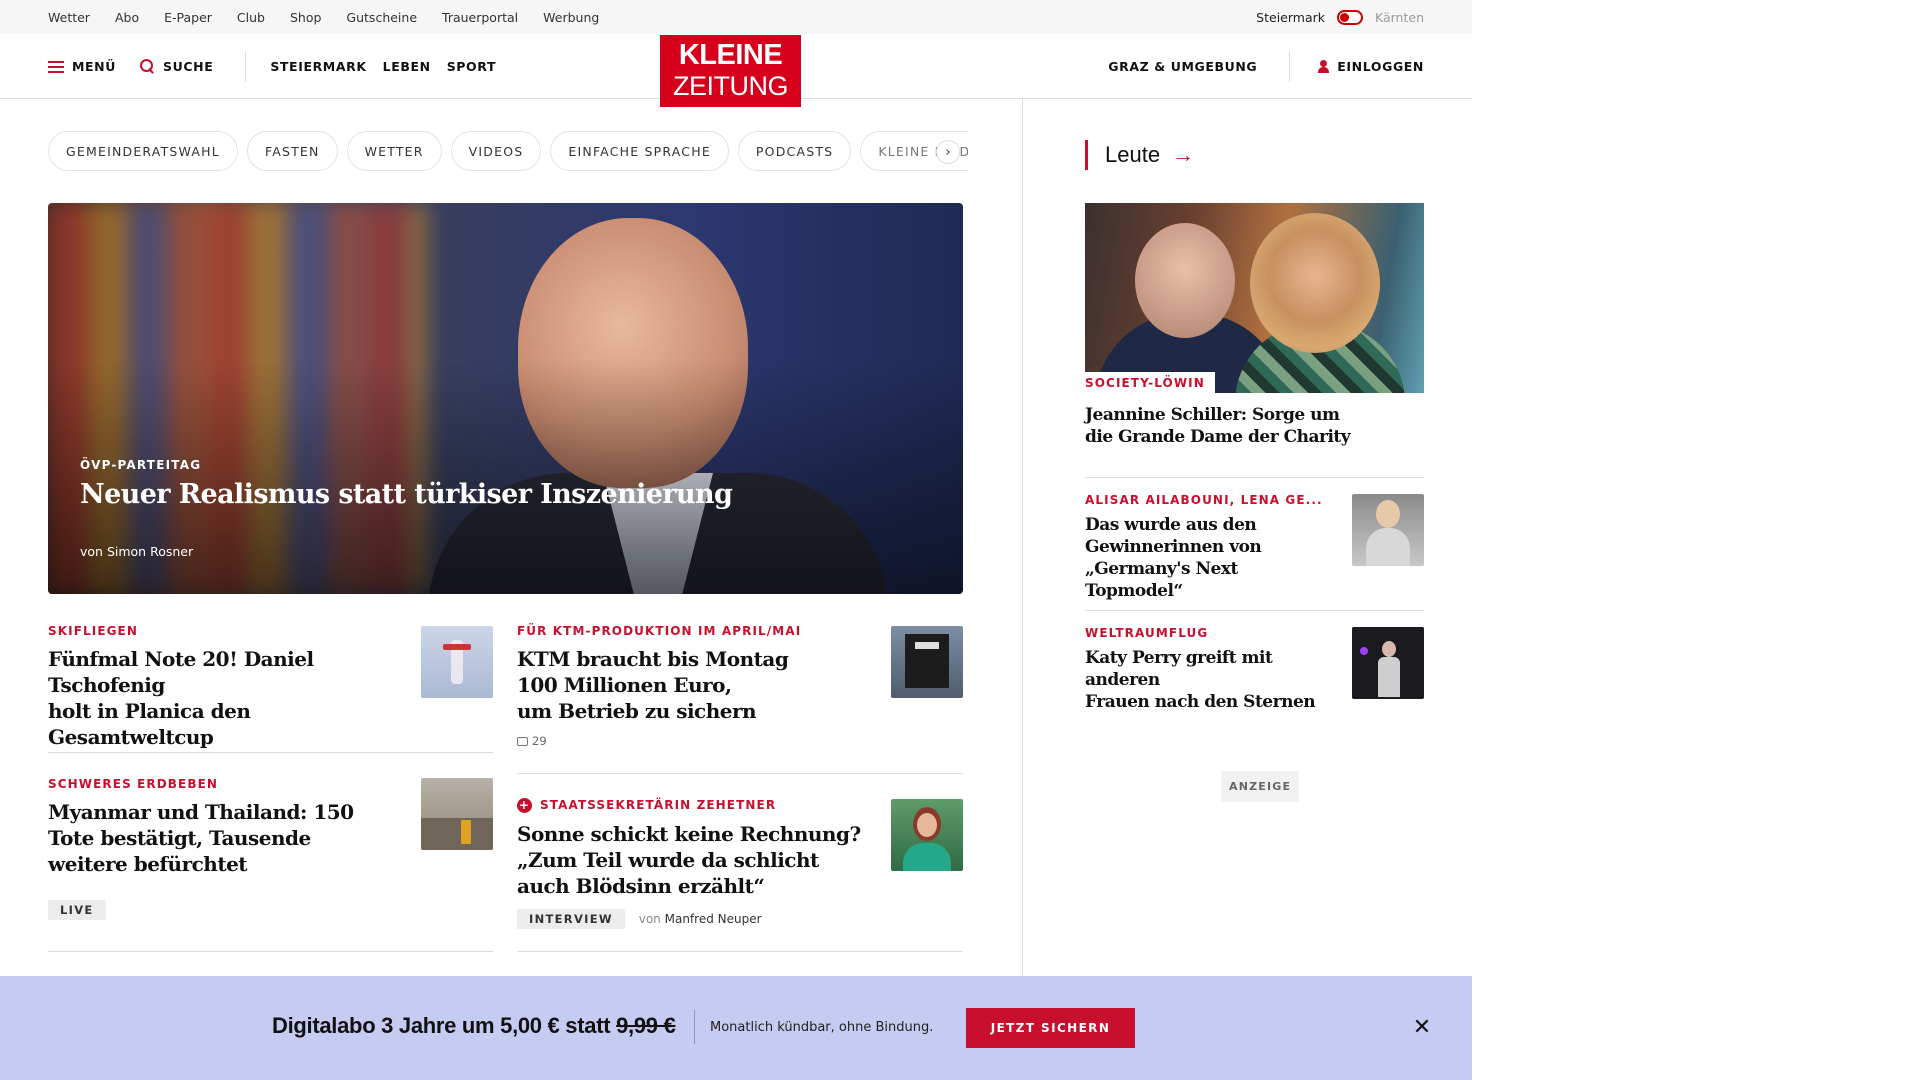 Image resolution: width=1920 pixels, height=1080 pixels. What do you see at coordinates (659, 631) in the screenshot?
I see `teaser-kicker: FÜR KTM-PRODUKTION IM APRIL/MAI` at bounding box center [659, 631].